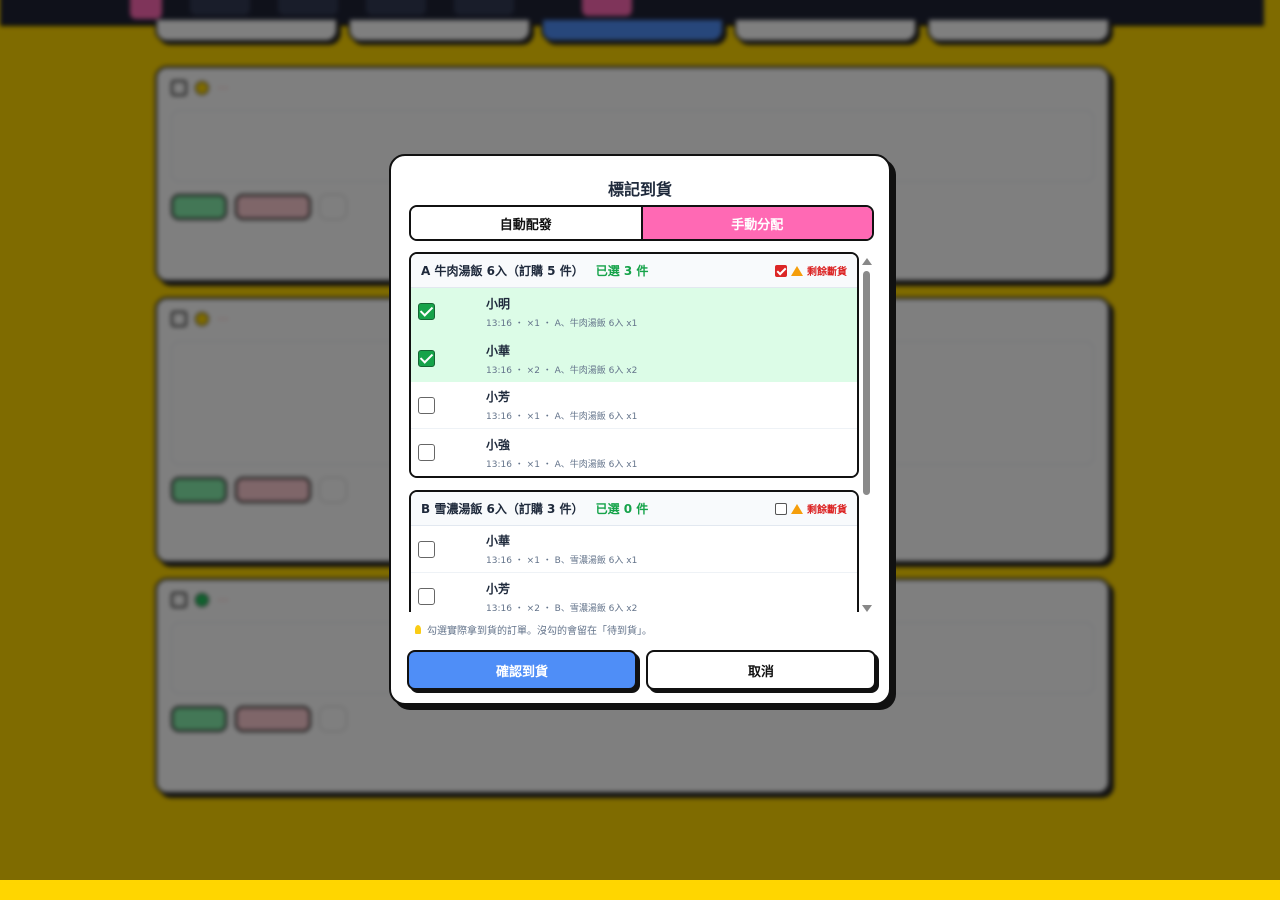  What do you see at coordinates (527, 223) in the screenshot?
I see `tab-auto-allocate: 自動配發` at bounding box center [527, 223].